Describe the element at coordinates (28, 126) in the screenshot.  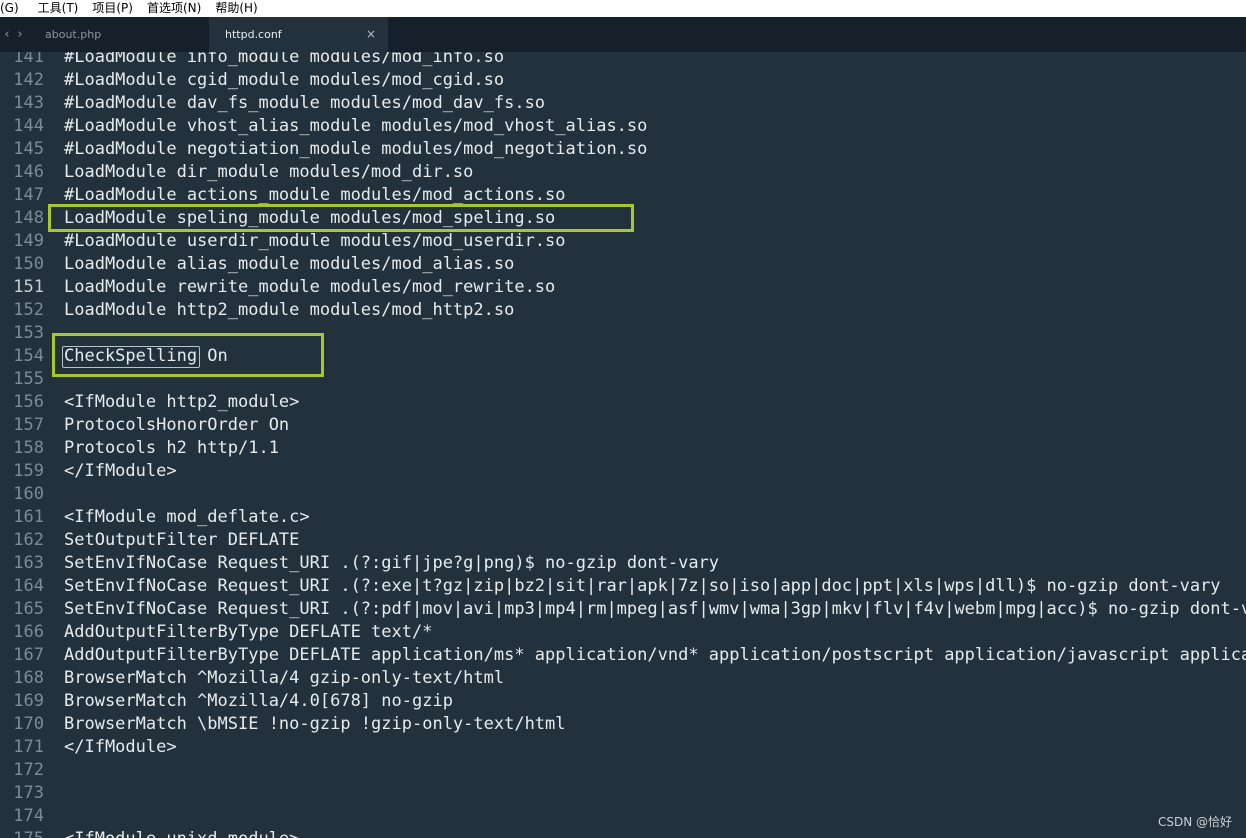
I see `line-number: 144` at that location.